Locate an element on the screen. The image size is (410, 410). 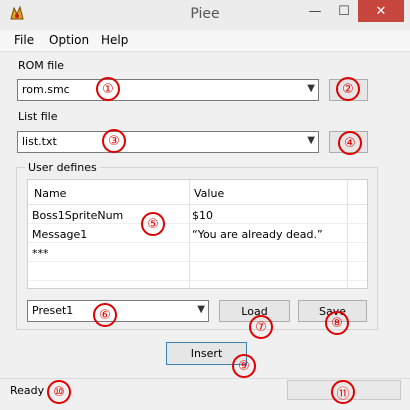
list-file-label: List file is located at coordinates (38, 116).